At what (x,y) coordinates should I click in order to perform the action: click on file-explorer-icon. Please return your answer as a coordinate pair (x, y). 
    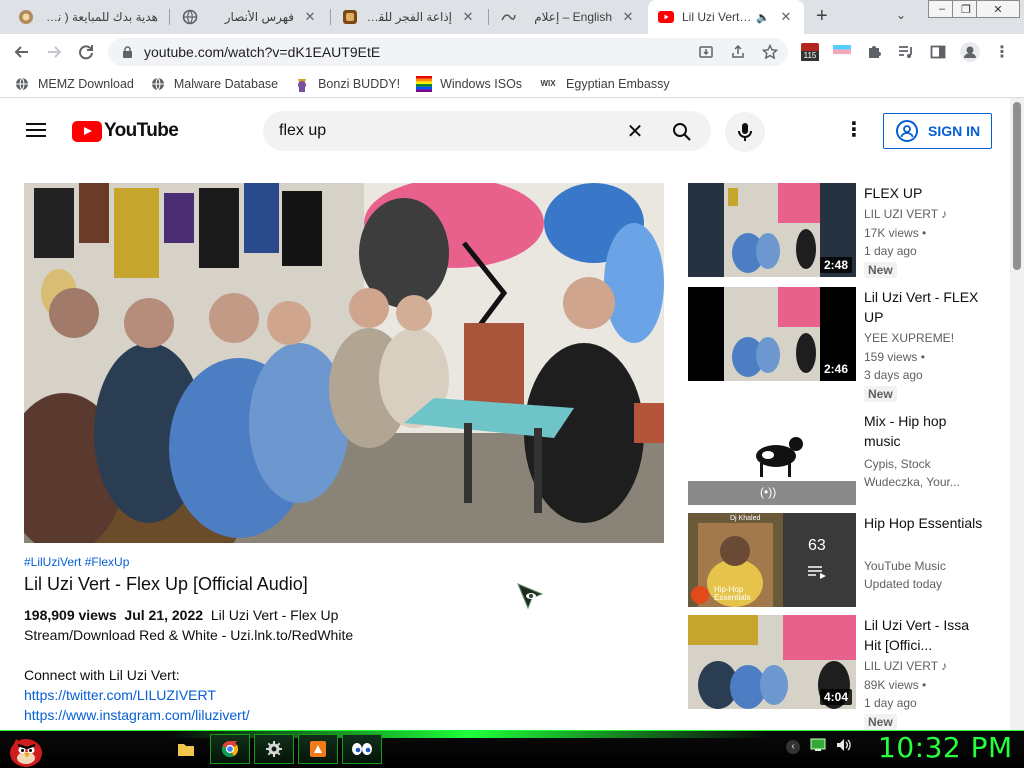
    Looking at the image, I should click on (186, 749).